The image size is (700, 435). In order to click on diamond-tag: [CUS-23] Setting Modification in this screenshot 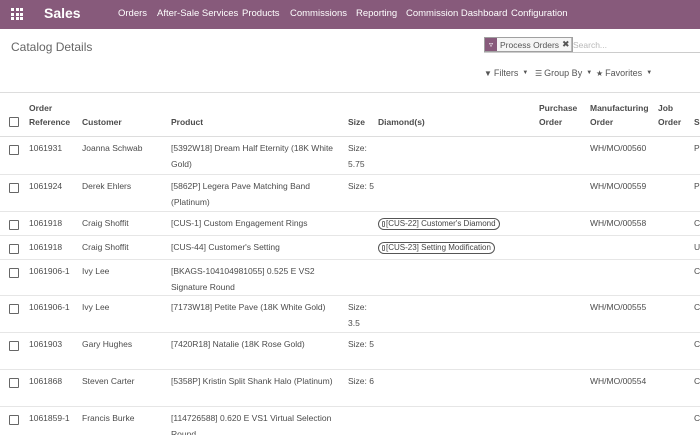, I will do `click(436, 248)`.